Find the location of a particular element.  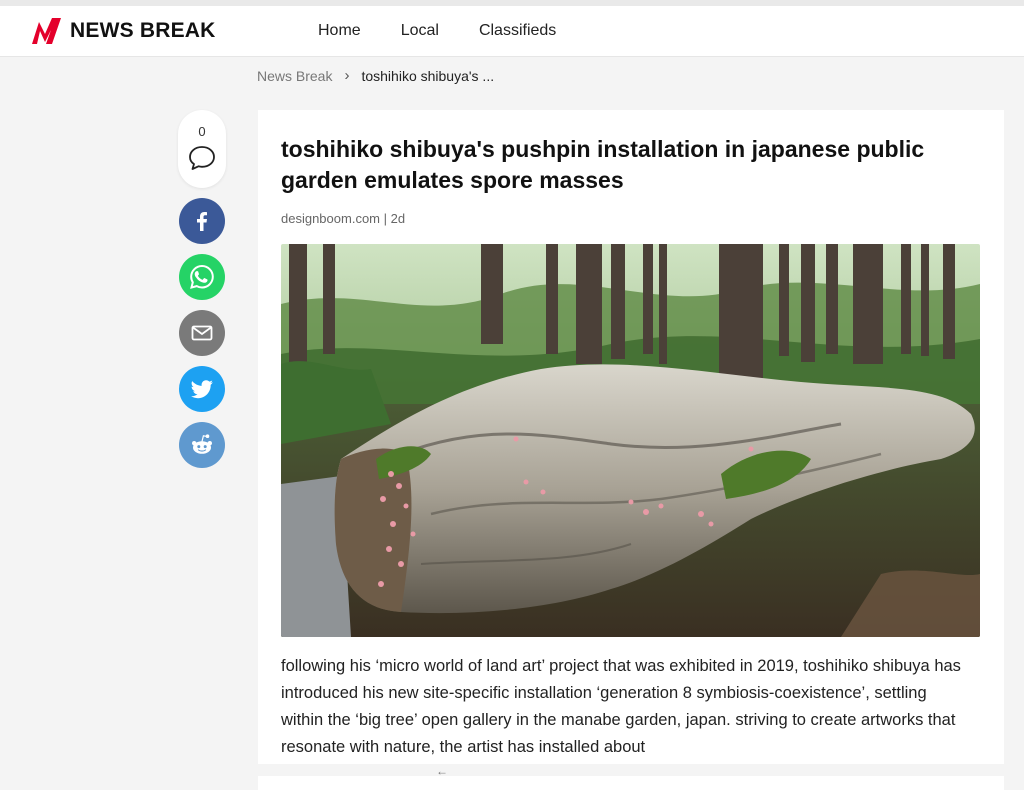

newsbreak-logo-icon is located at coordinates (46, 31).